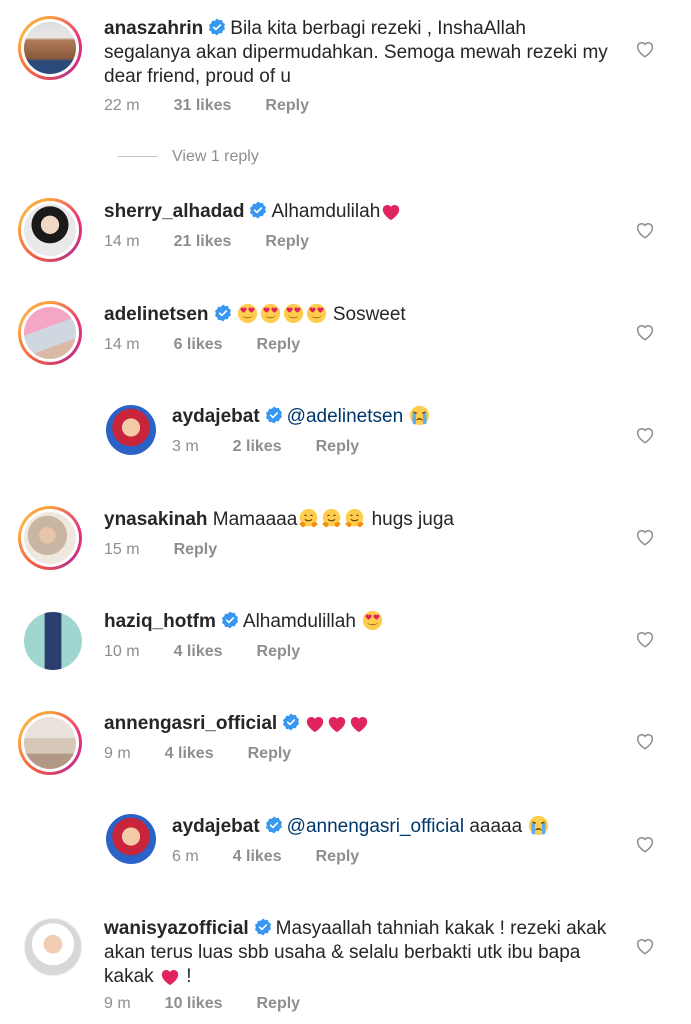  I want to click on comment-meta: 22 m 31 likes Reply, so click(223, 106).